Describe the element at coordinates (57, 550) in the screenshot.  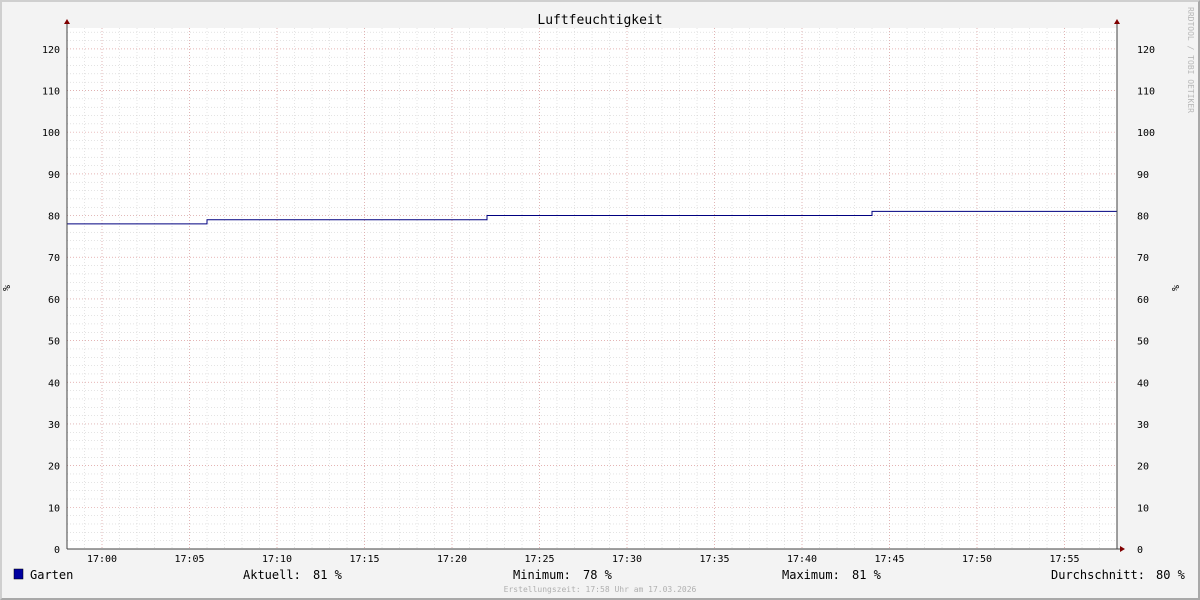
I see `y-tick-label-left: 0` at that location.